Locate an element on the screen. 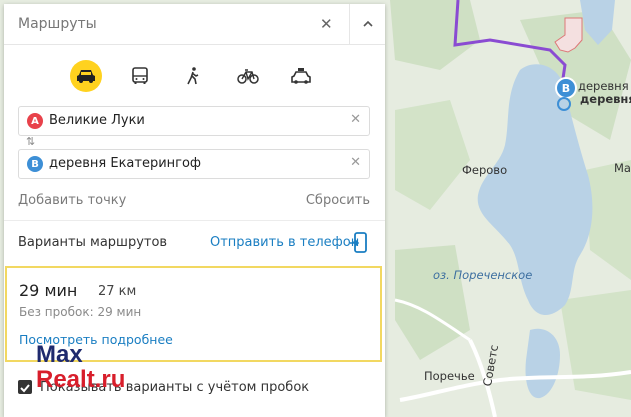  bus-icon is located at coordinates (140, 75).